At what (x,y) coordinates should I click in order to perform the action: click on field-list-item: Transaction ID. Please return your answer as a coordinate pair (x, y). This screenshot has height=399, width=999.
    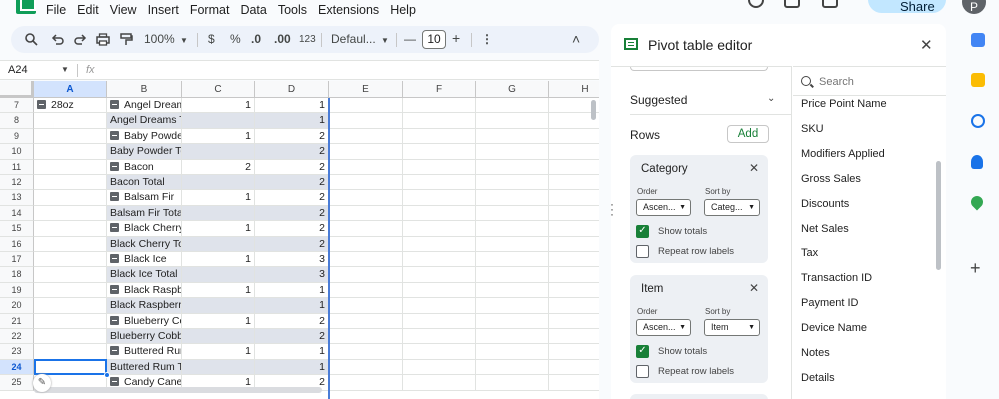
    Looking at the image, I should click on (836, 278).